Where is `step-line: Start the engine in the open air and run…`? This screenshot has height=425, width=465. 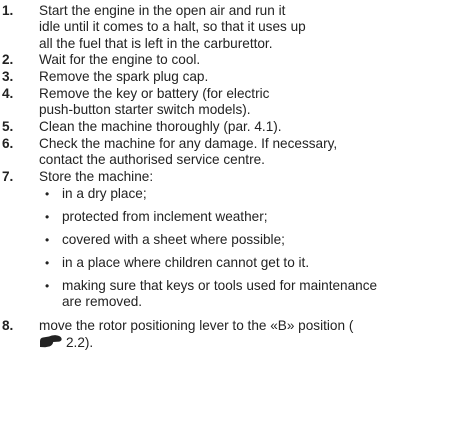 step-line: Start the engine in the open air and run… is located at coordinates (162, 10).